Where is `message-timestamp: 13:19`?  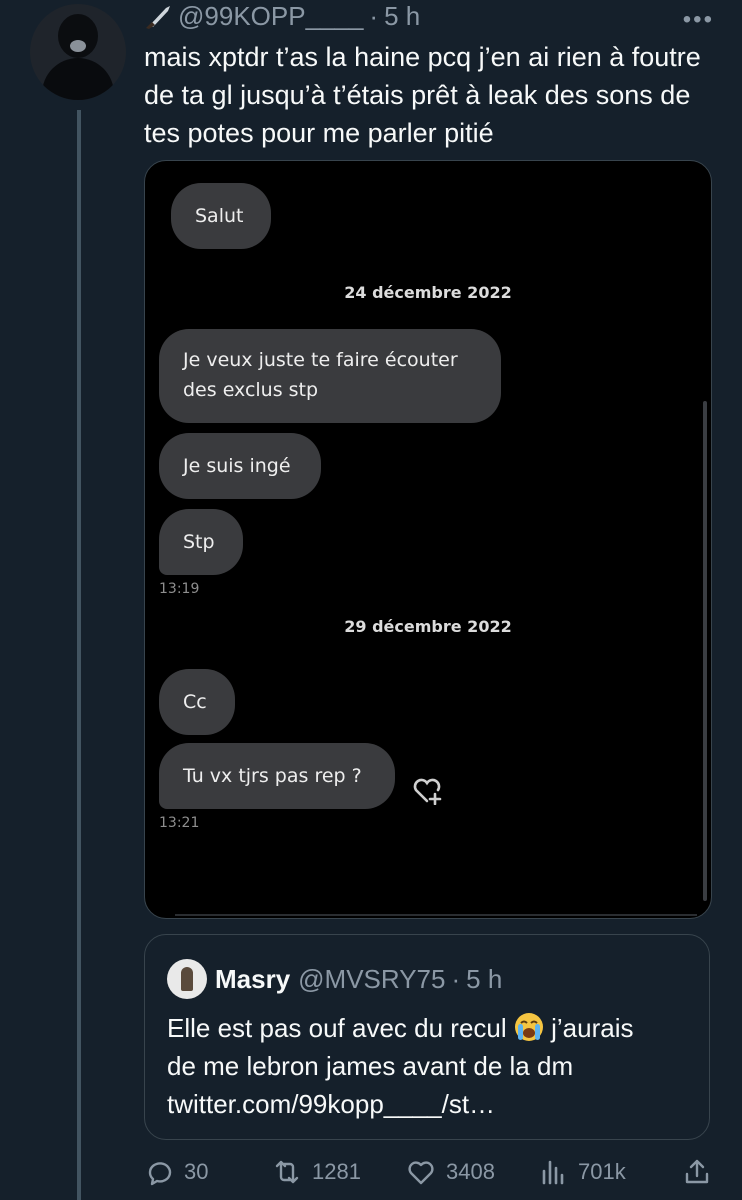
message-timestamp: 13:19 is located at coordinates (179, 589).